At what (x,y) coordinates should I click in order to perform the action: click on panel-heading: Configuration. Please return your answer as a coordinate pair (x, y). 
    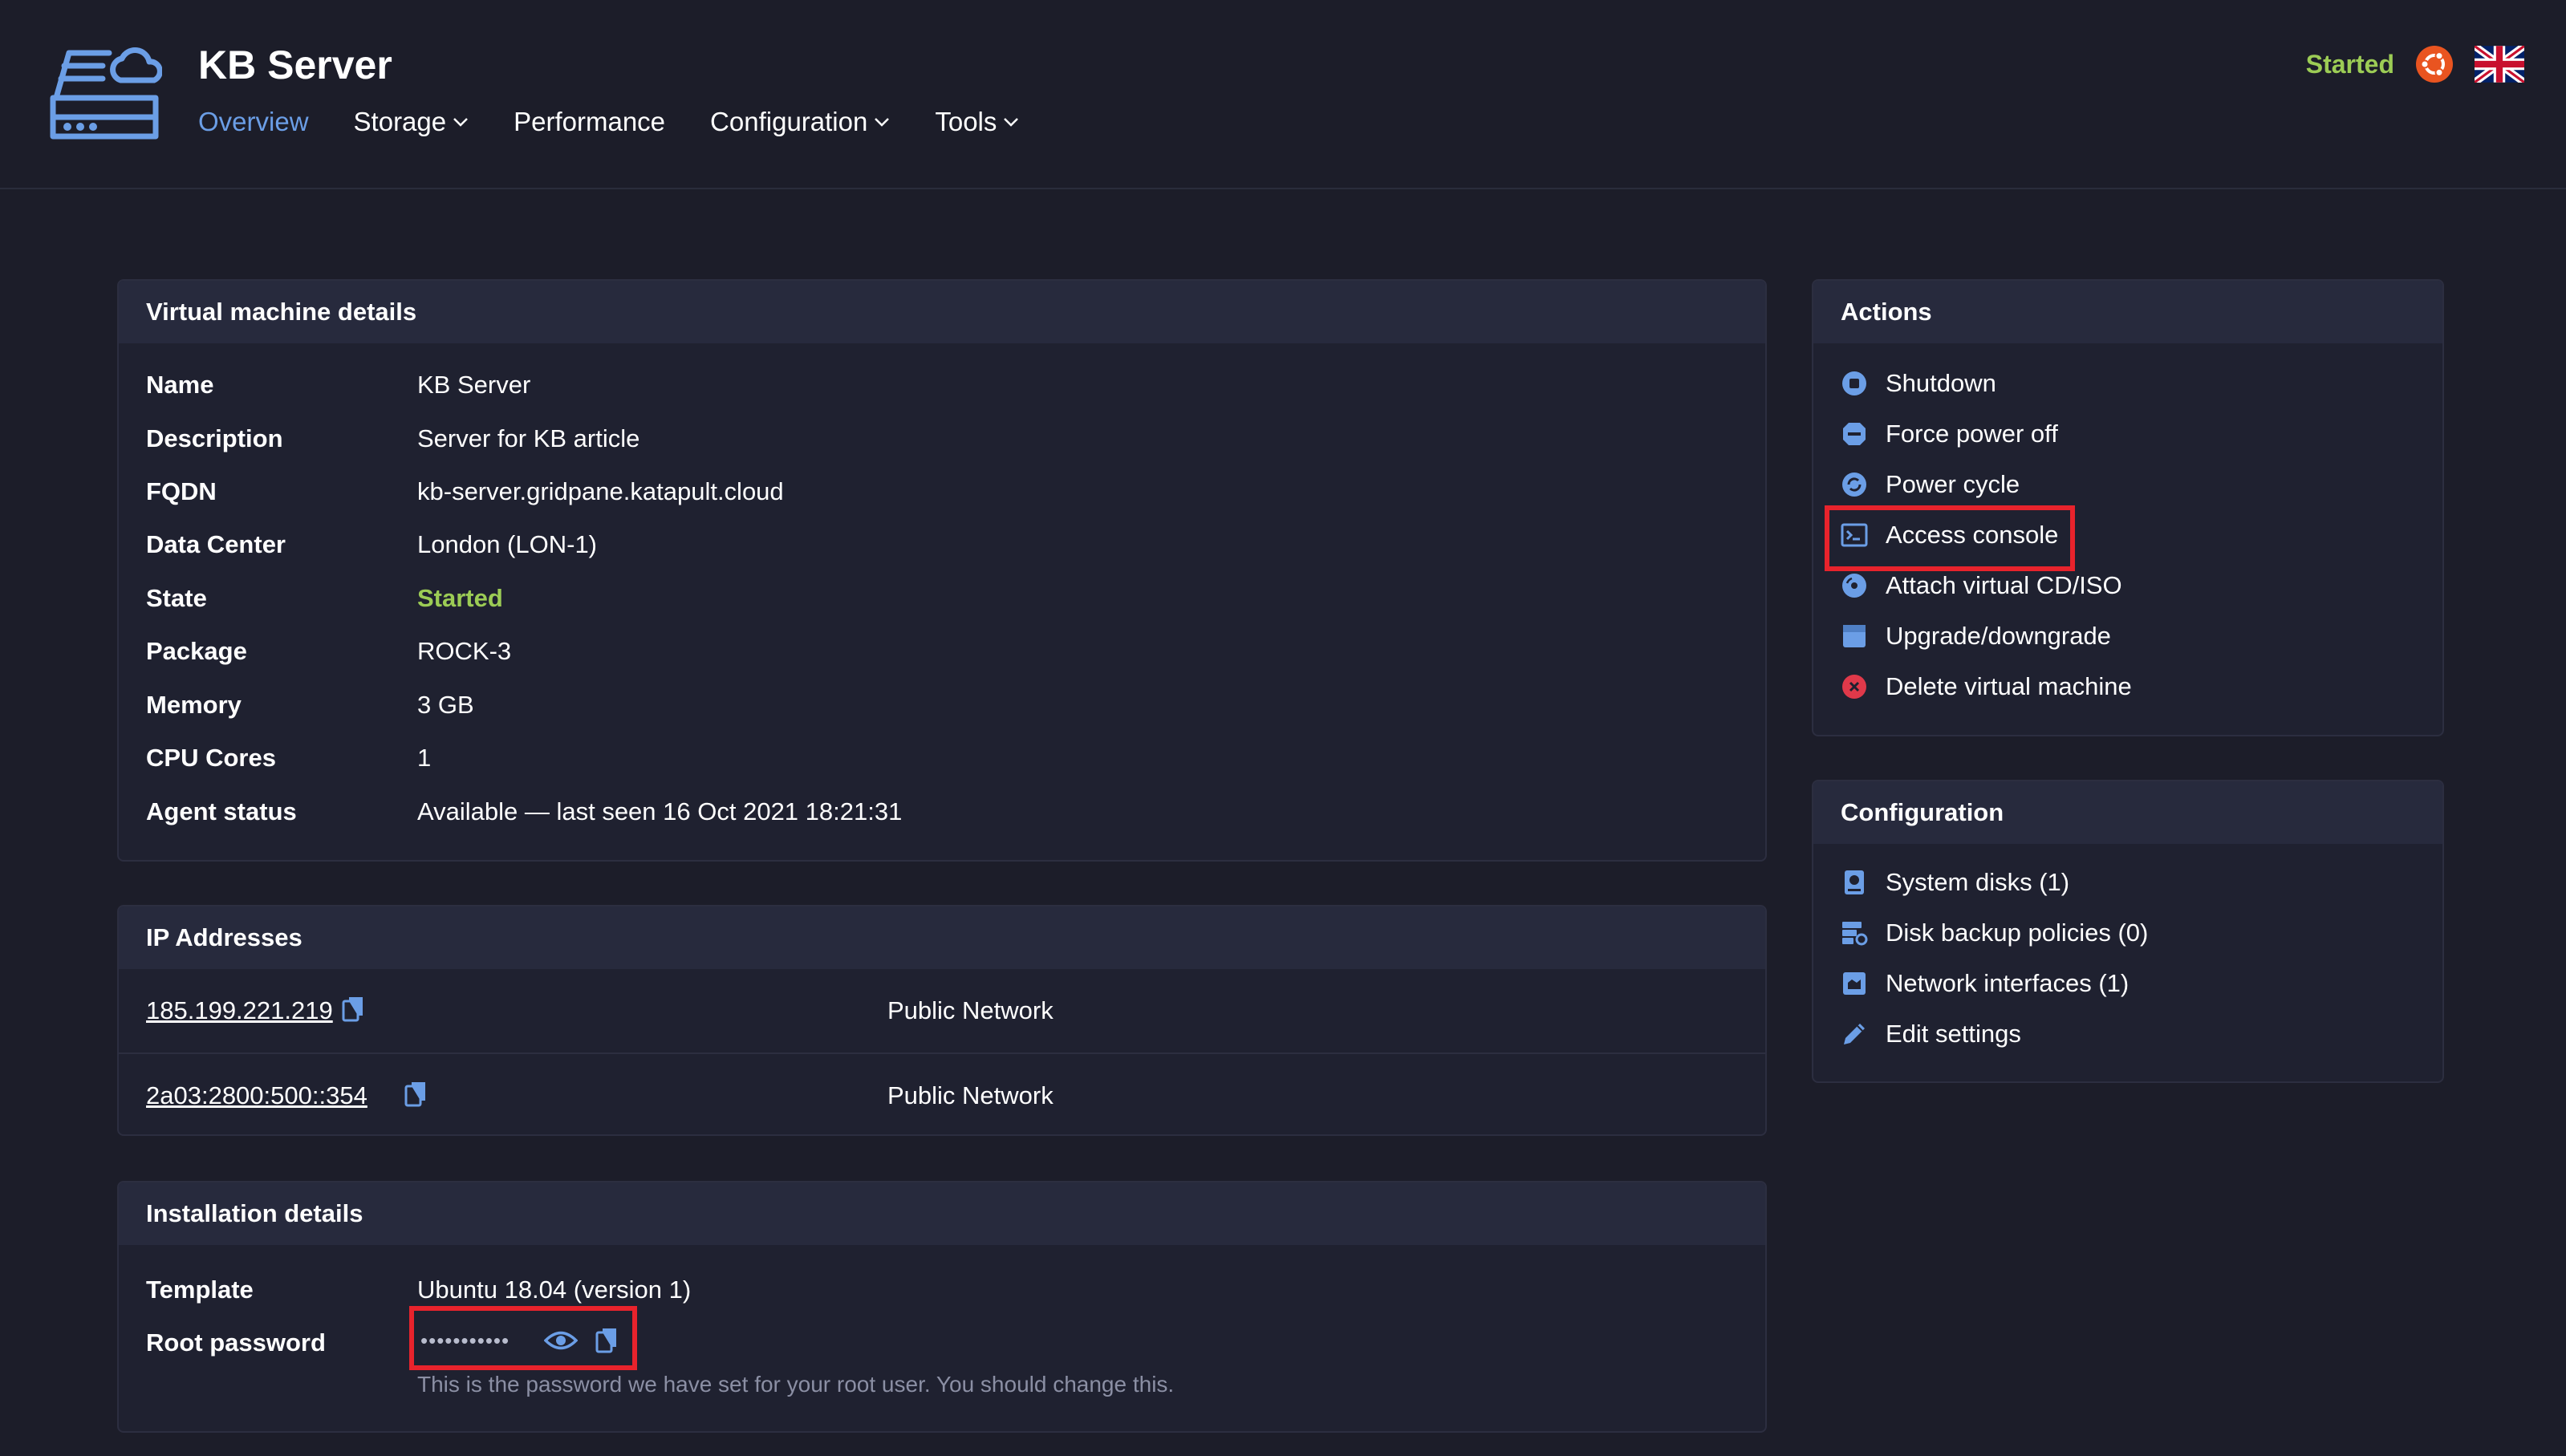
    Looking at the image, I should click on (2128, 812).